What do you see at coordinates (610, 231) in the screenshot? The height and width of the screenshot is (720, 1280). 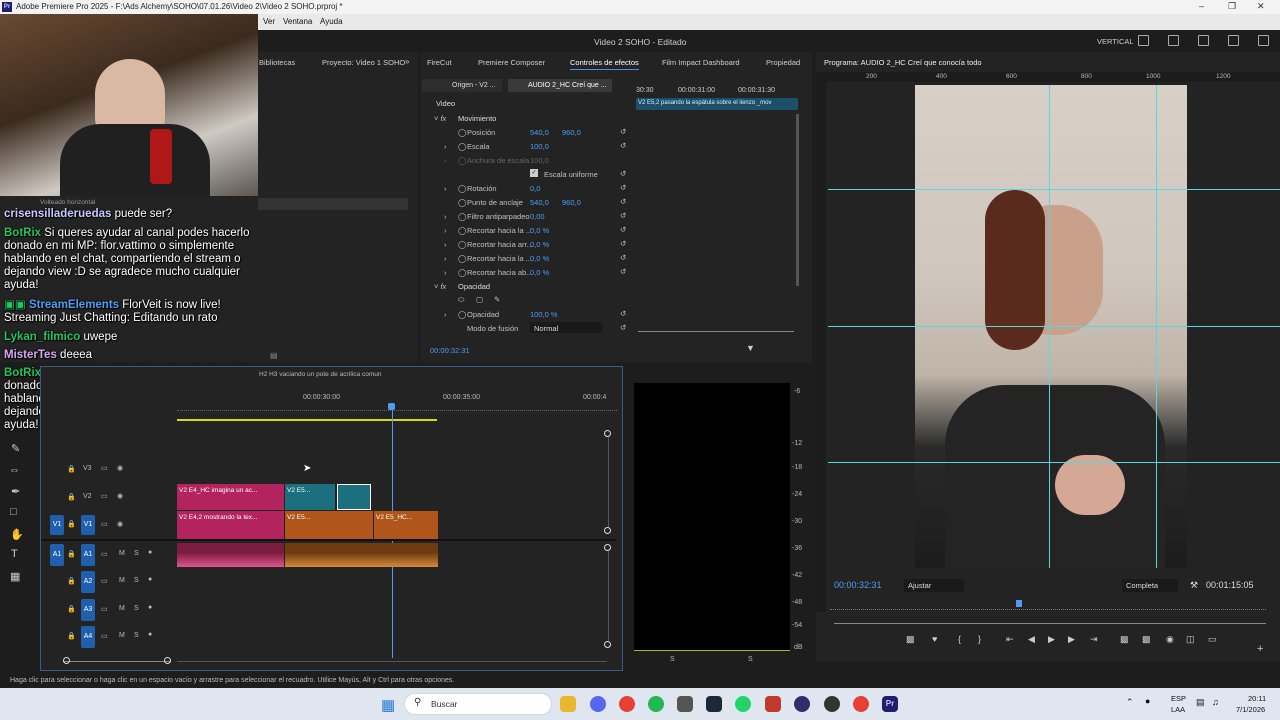 I see `fx-row-recortar-izq: › ◯ Recortar hacia la ... 0,0 % ↺` at bounding box center [610, 231].